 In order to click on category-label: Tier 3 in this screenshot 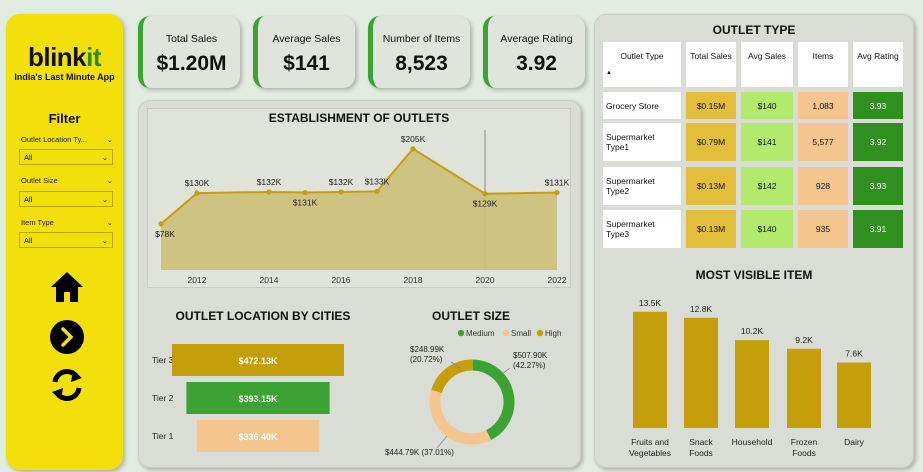, I will do `click(163, 360)`.